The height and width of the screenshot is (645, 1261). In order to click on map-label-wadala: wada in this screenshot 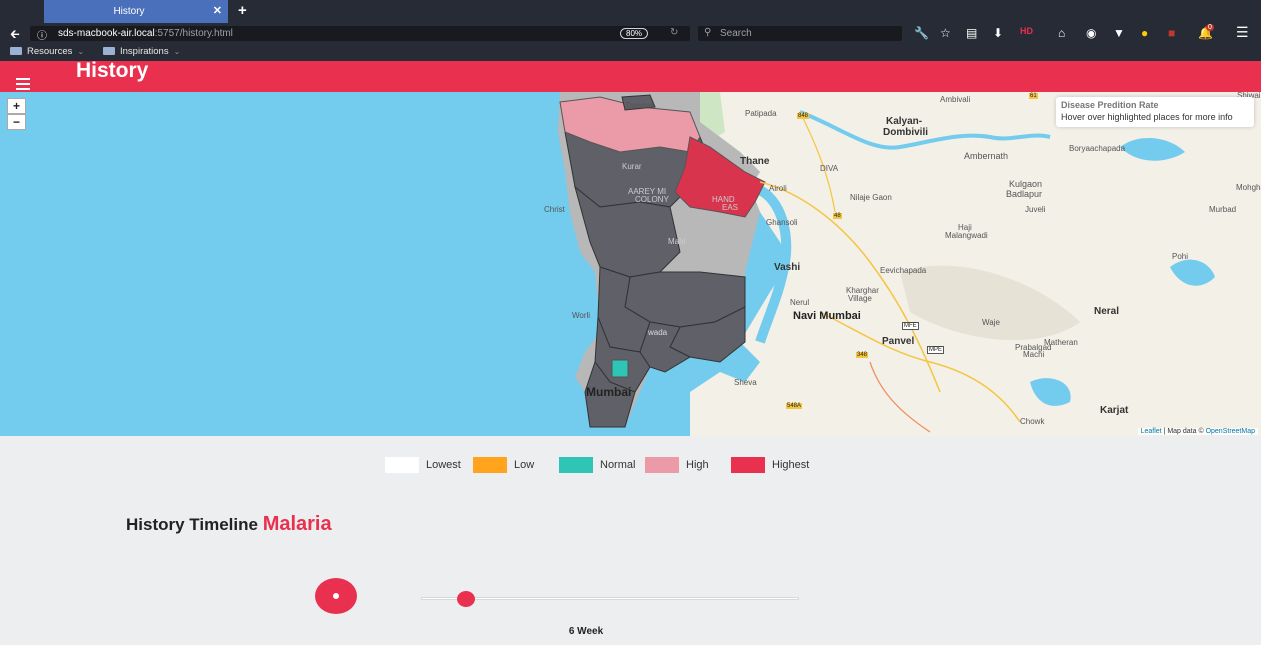, I will do `click(658, 332)`.